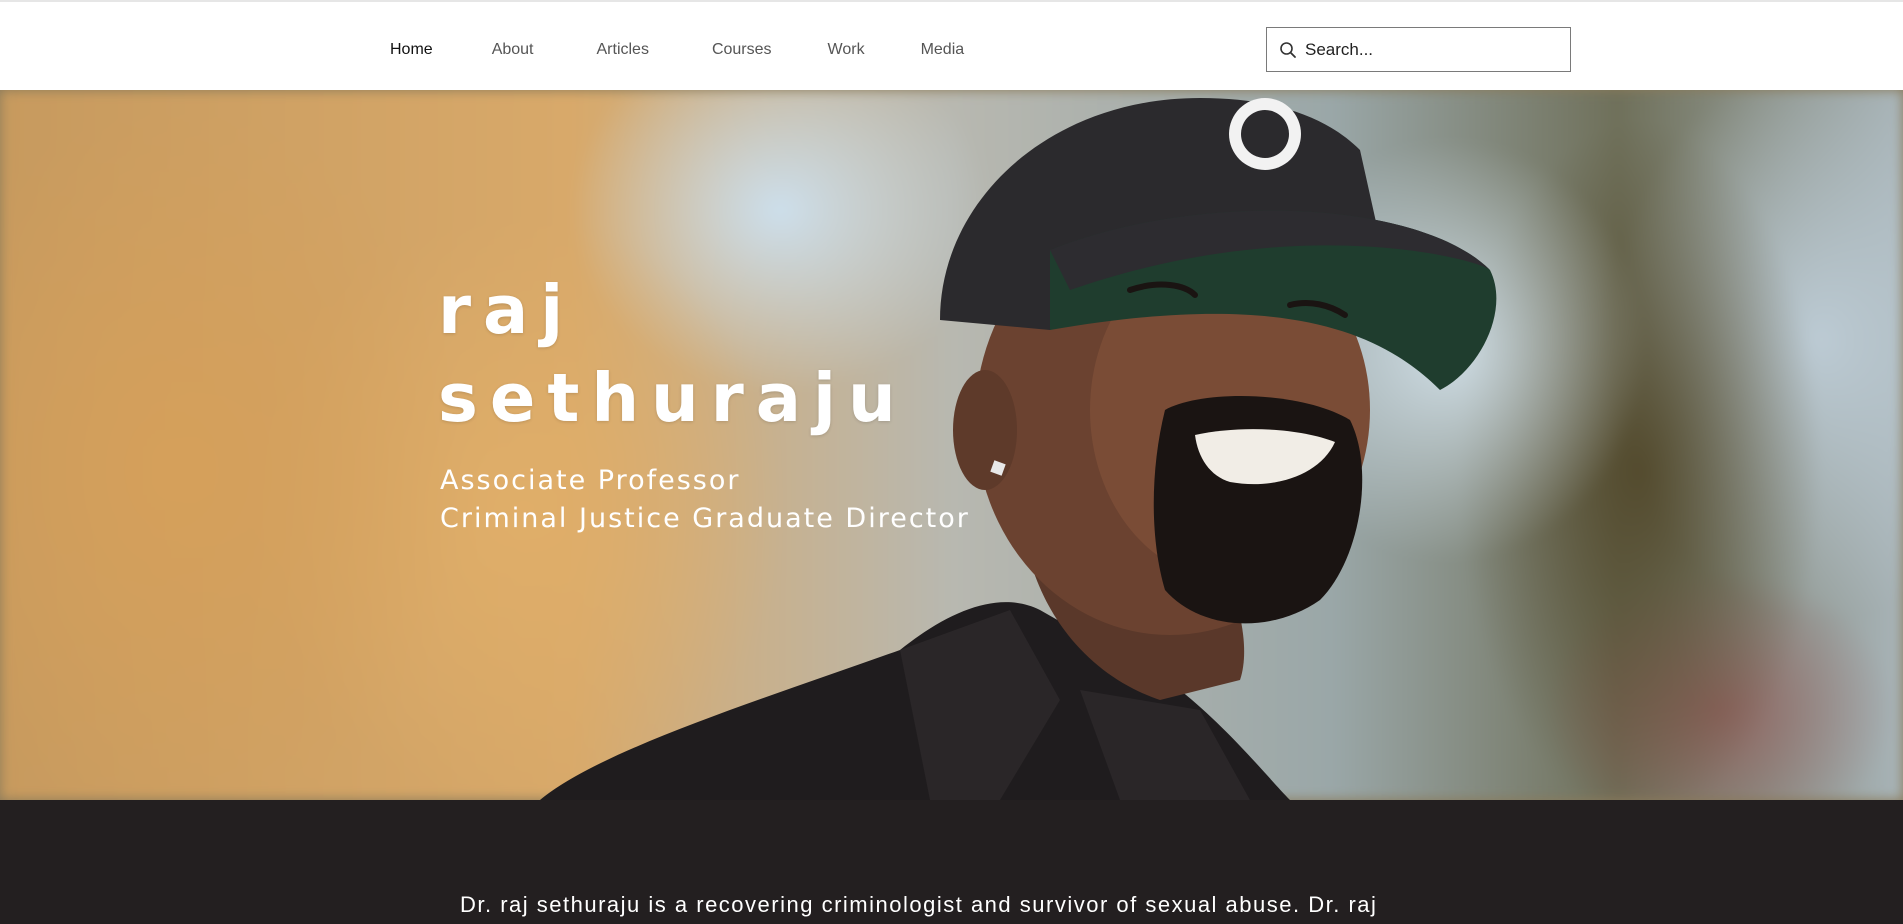  What do you see at coordinates (411, 50) in the screenshot?
I see `nav-item-home: Home` at bounding box center [411, 50].